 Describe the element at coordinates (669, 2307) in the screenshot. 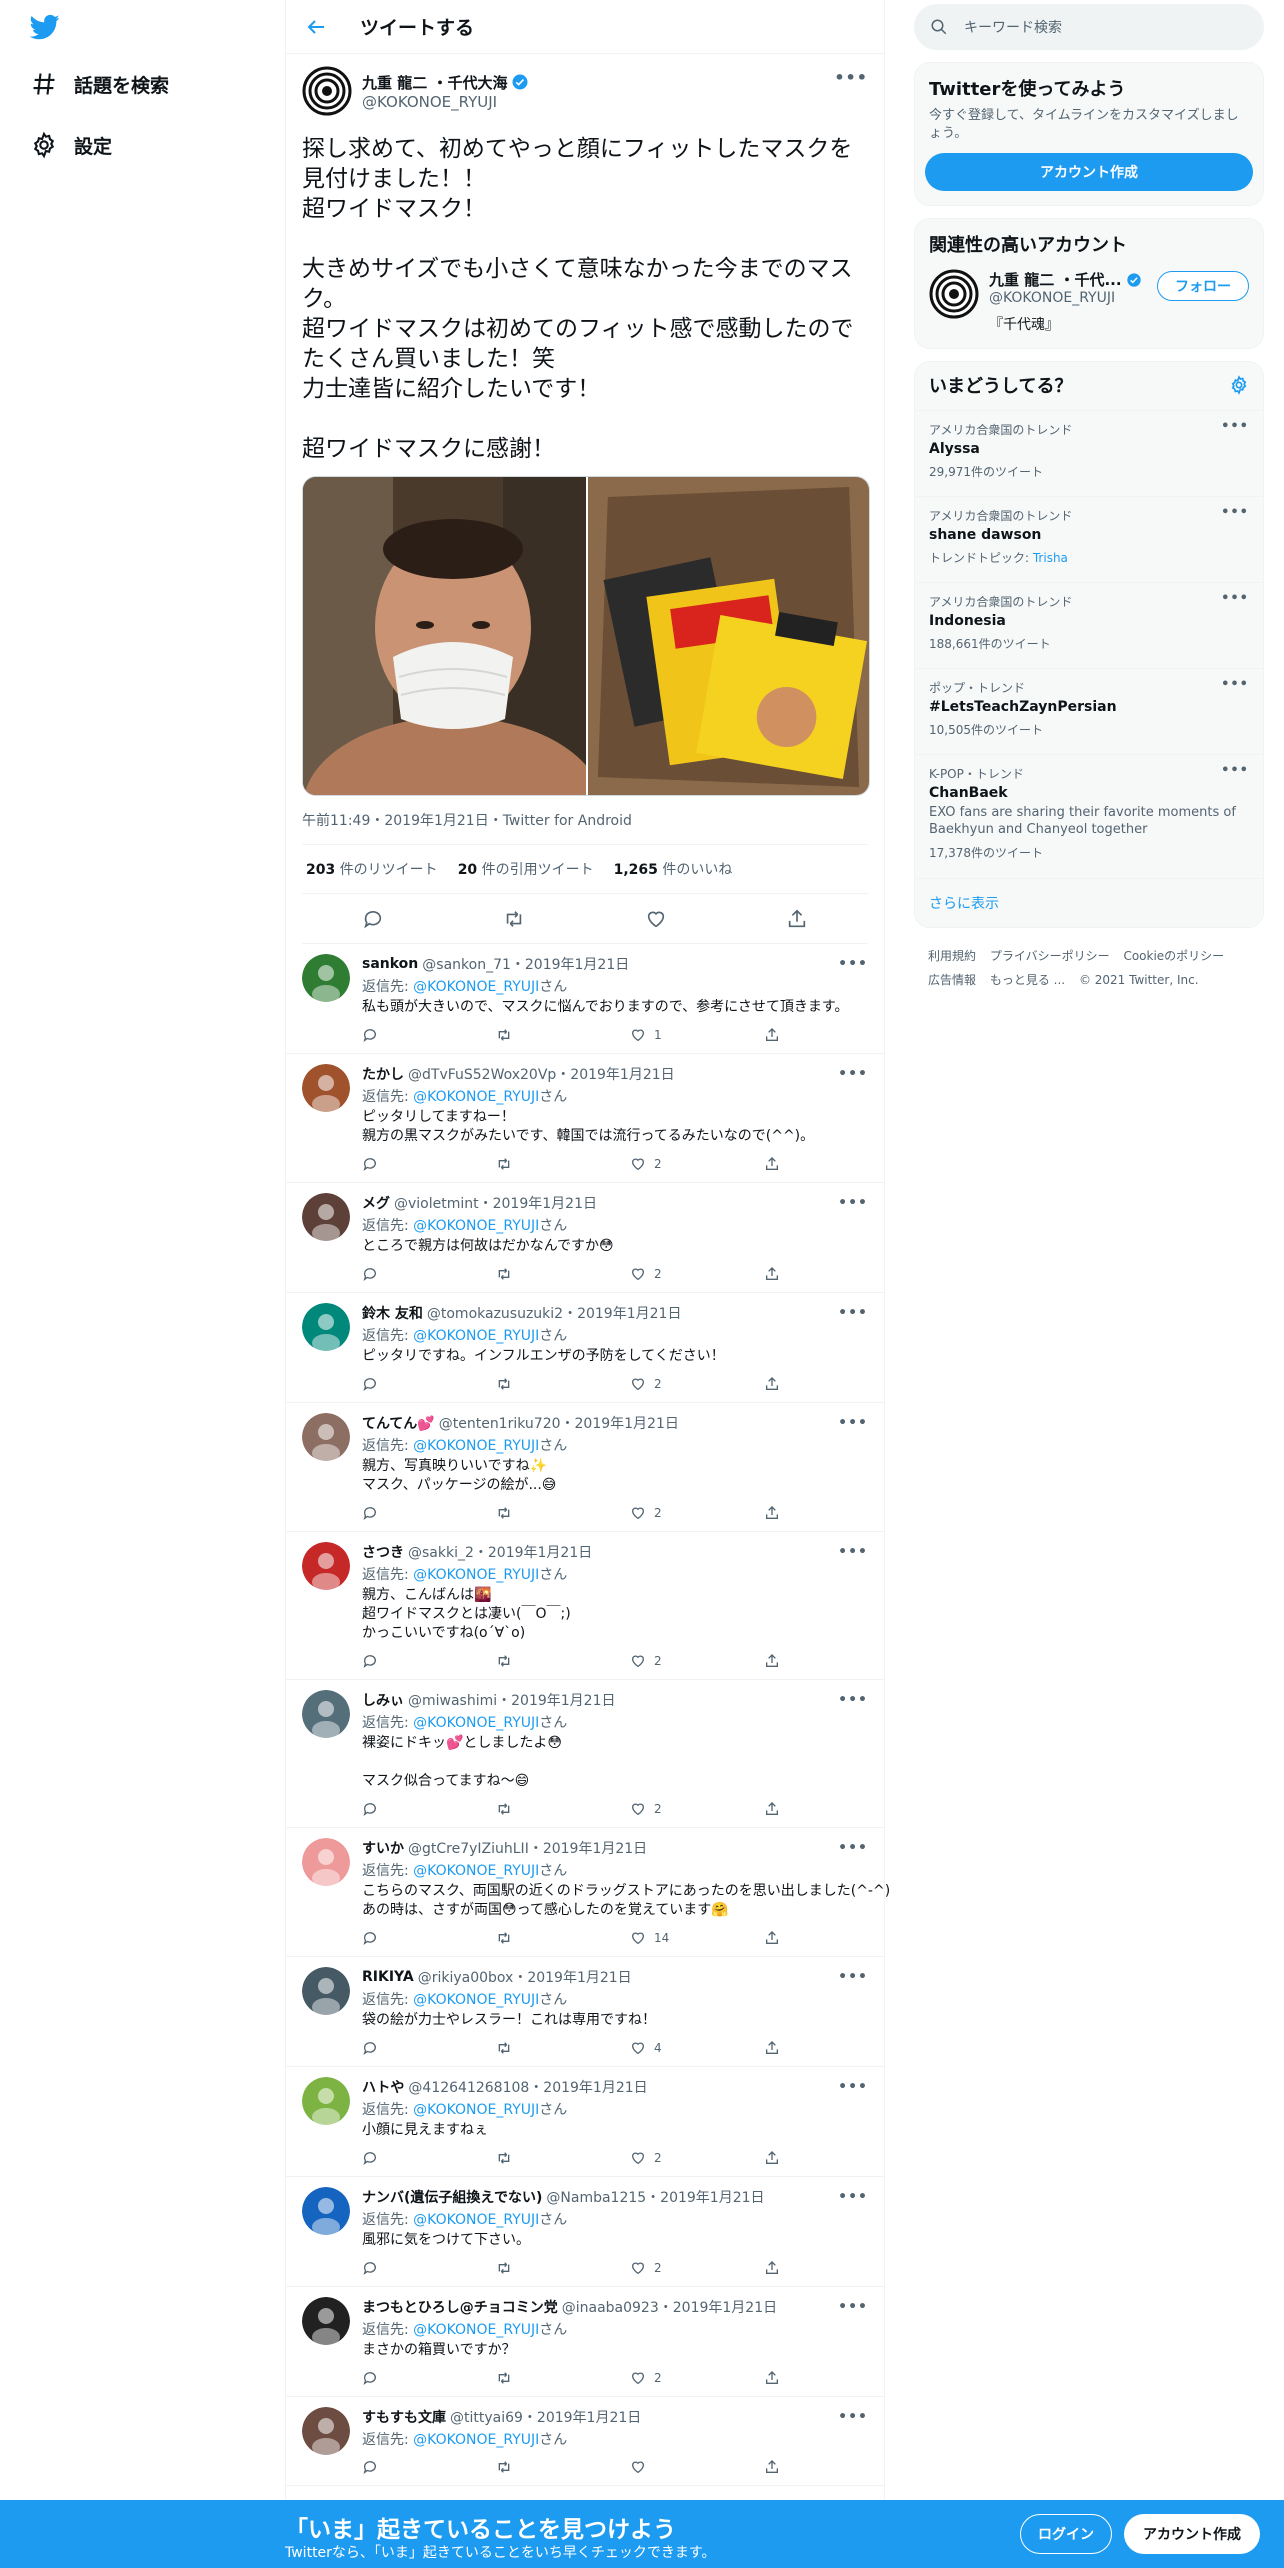

I see `reply-meta: @inaaba0923・2019年1月21日` at that location.